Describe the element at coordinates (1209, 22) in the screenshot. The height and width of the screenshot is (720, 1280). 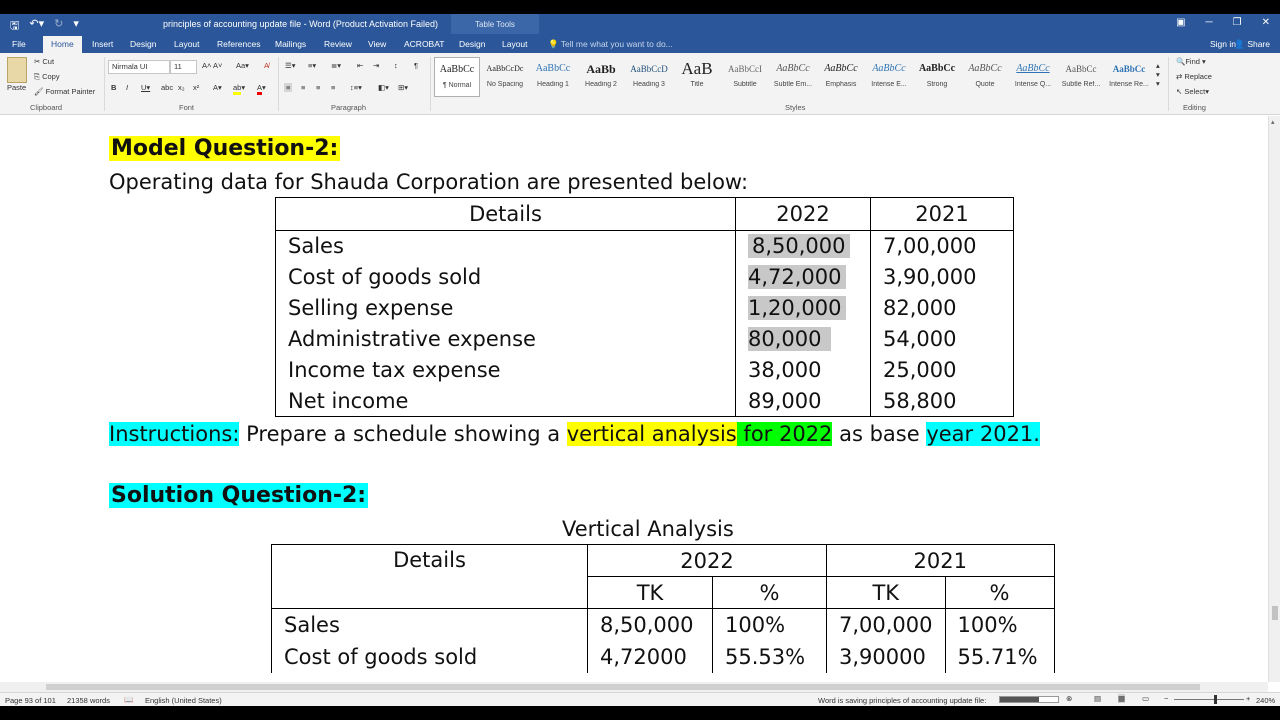
I see `minimize-button: ─` at that location.